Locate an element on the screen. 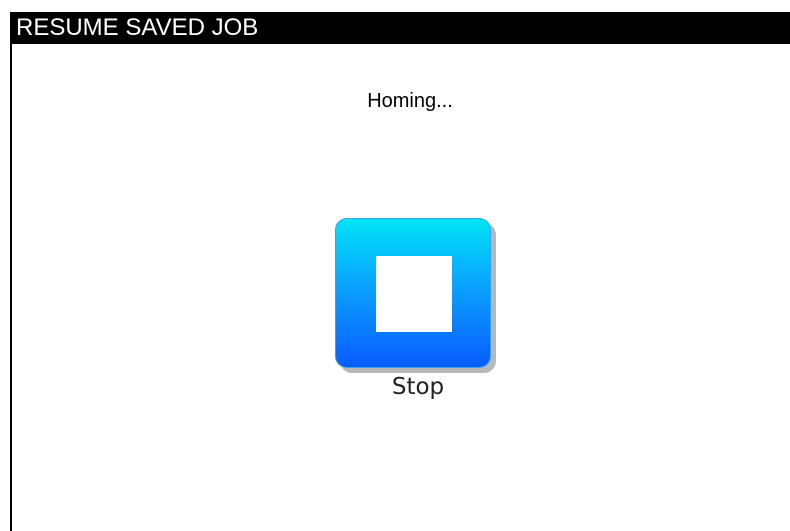  stop-button: Stop is located at coordinates (418, 313).